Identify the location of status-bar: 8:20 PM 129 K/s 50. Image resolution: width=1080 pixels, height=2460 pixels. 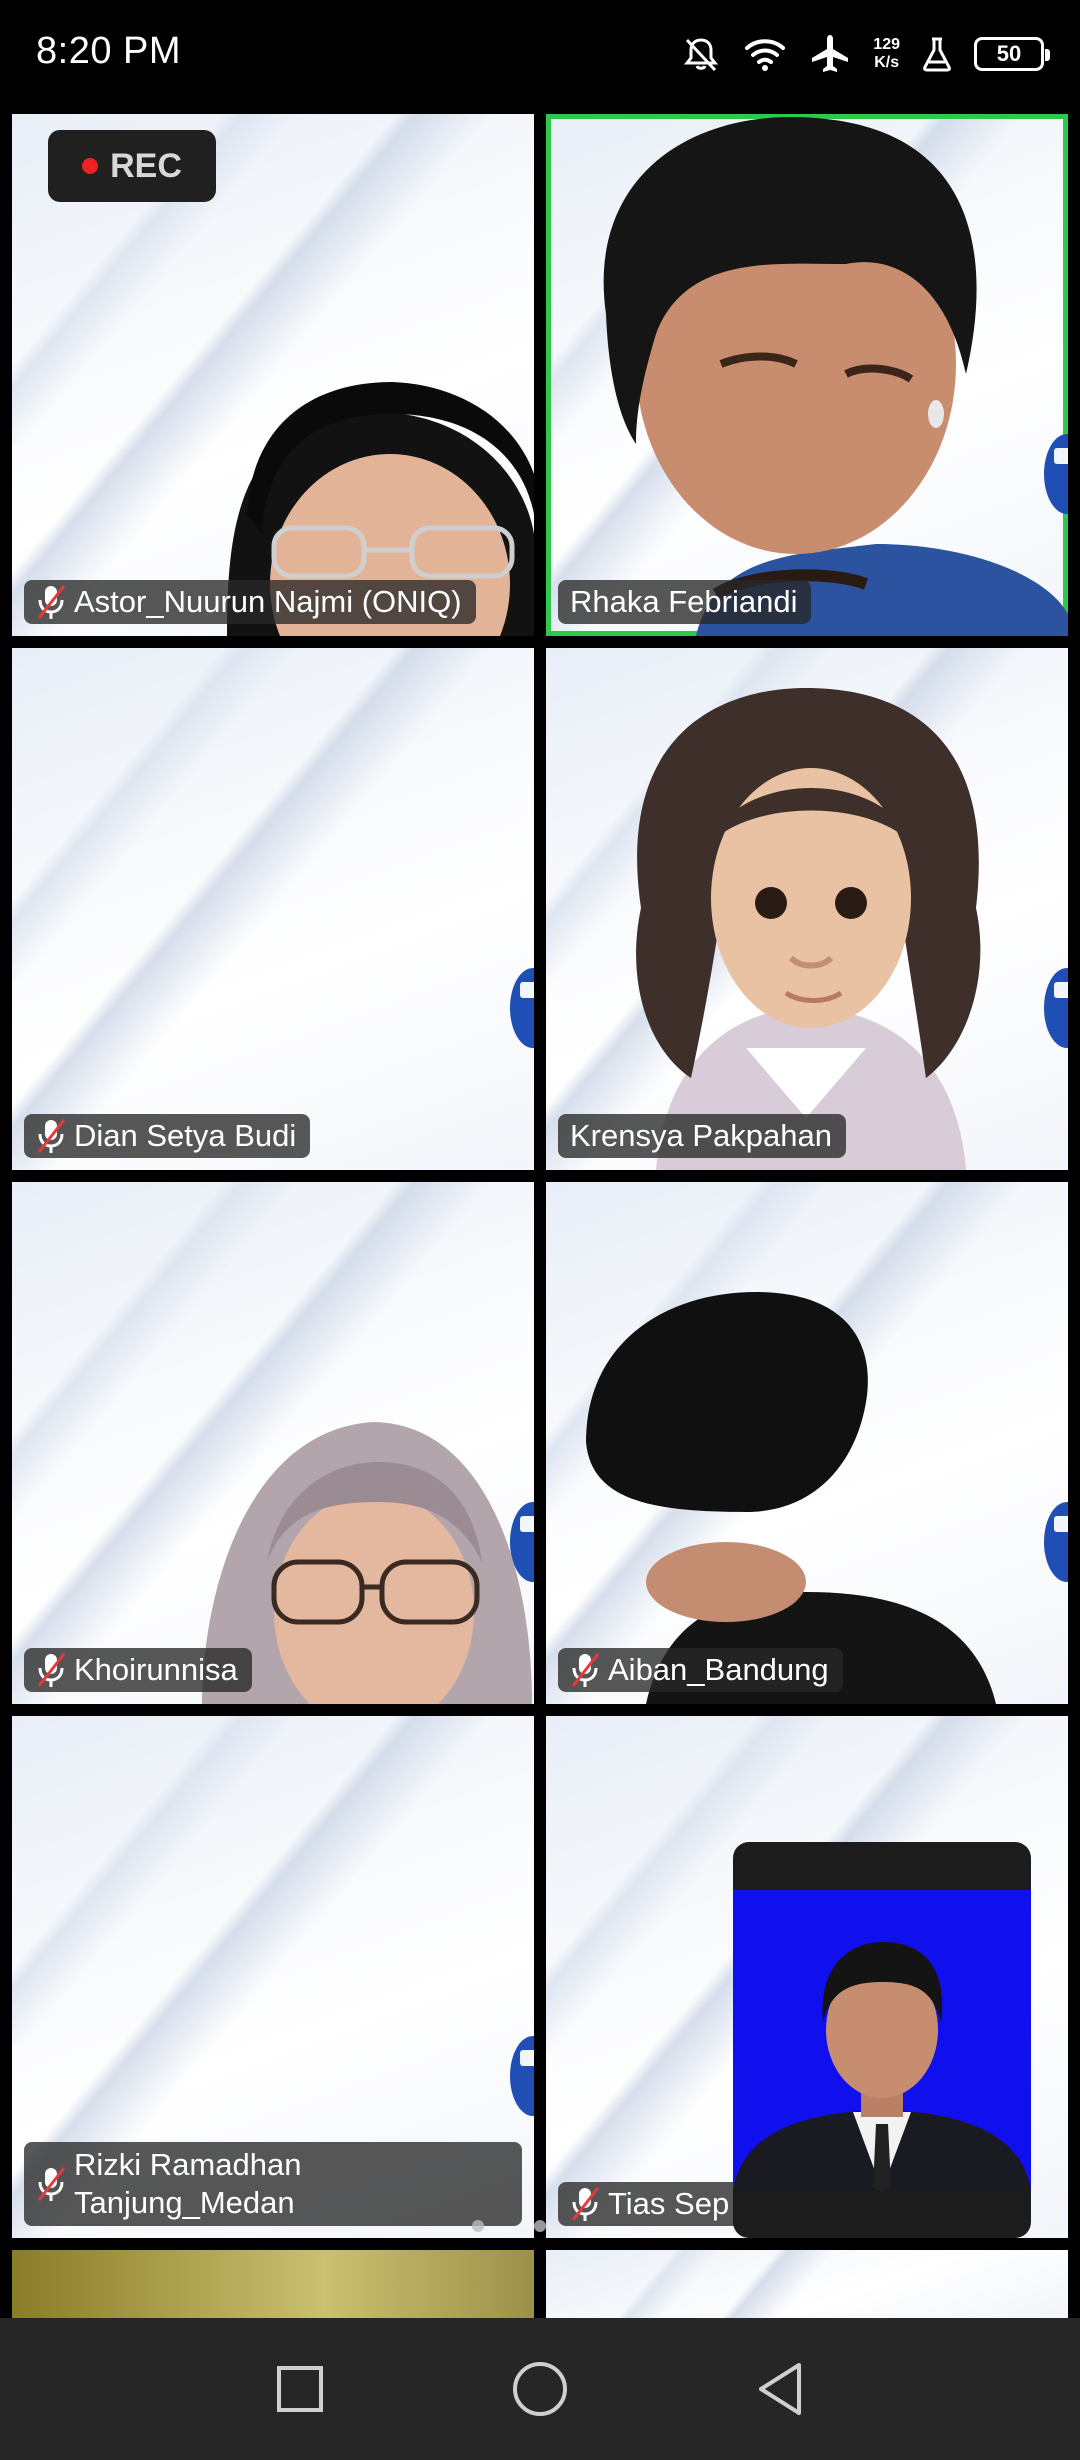
(540, 55).